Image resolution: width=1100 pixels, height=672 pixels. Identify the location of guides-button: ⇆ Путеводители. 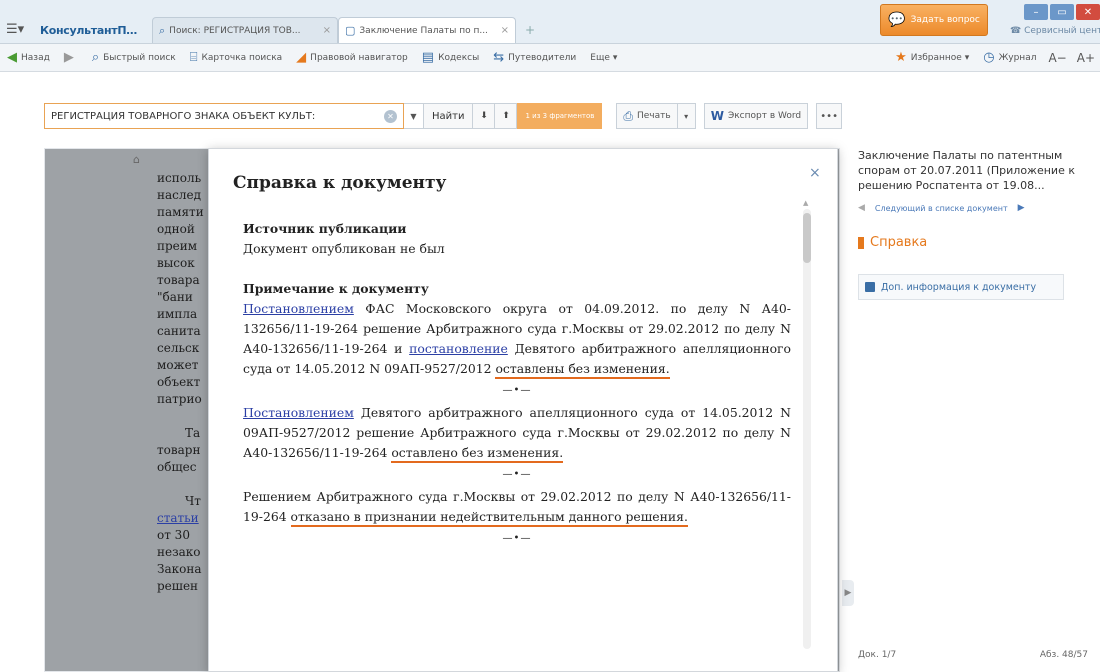
(534, 57).